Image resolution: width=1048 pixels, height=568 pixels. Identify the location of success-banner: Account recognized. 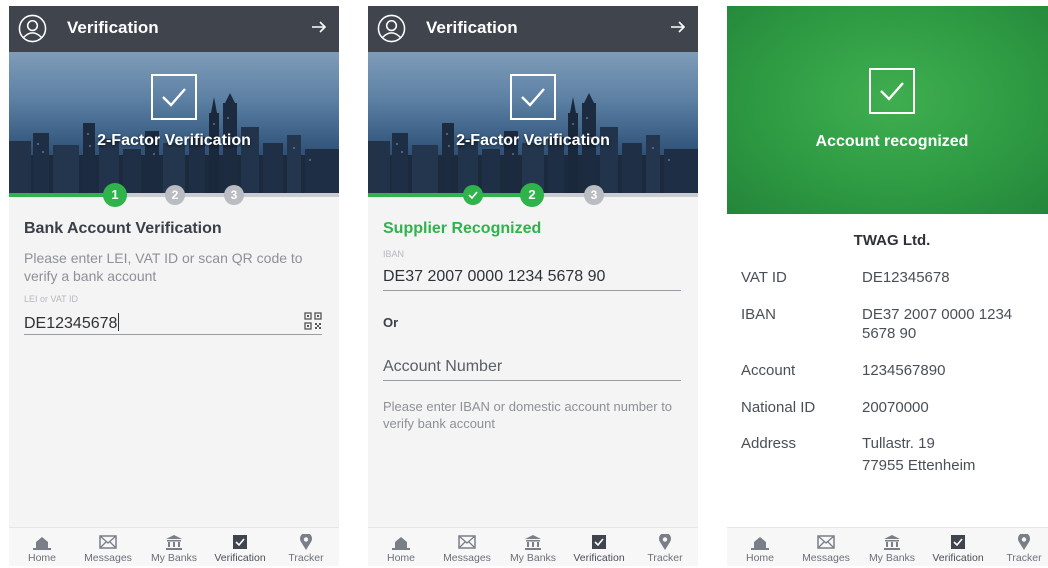
(887, 110).